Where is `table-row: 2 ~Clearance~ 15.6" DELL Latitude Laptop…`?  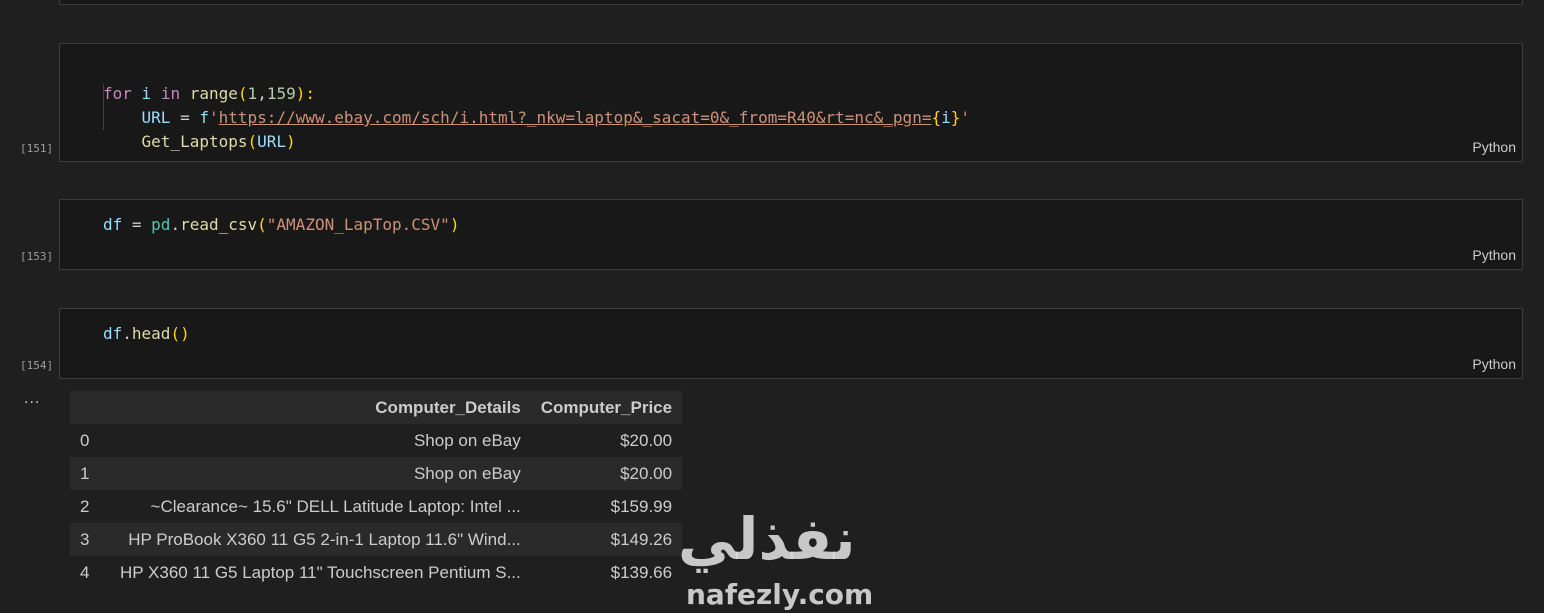
table-row: 2 ~Clearance~ 15.6" DELL Latitude Laptop… is located at coordinates (376, 506).